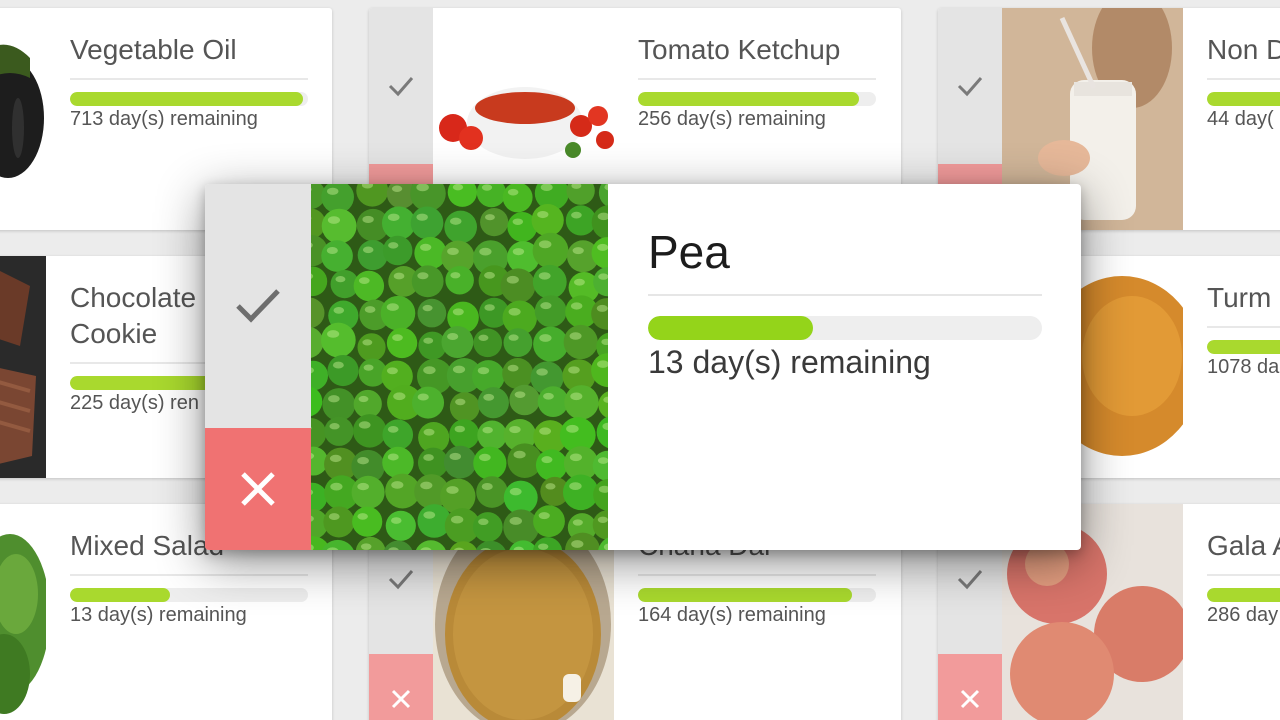 The width and height of the screenshot is (1280, 720). What do you see at coordinates (1240, 119) in the screenshot?
I see `remaining-text: 44 day(` at bounding box center [1240, 119].